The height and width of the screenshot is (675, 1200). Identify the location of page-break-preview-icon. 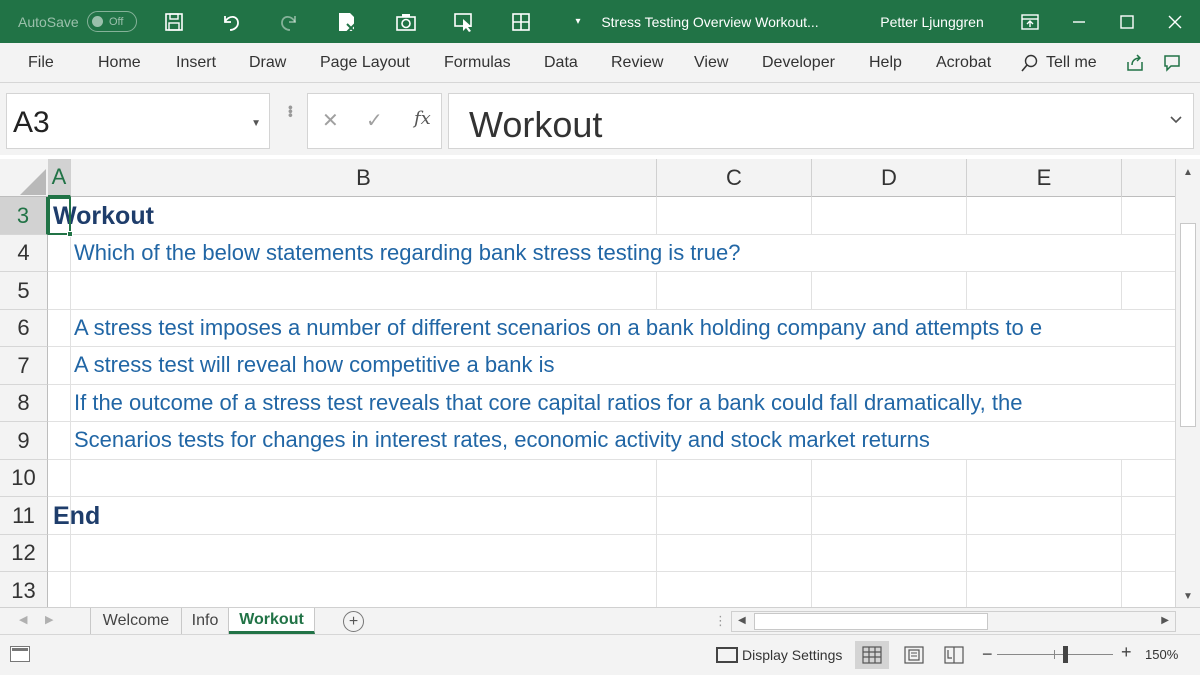
(954, 655).